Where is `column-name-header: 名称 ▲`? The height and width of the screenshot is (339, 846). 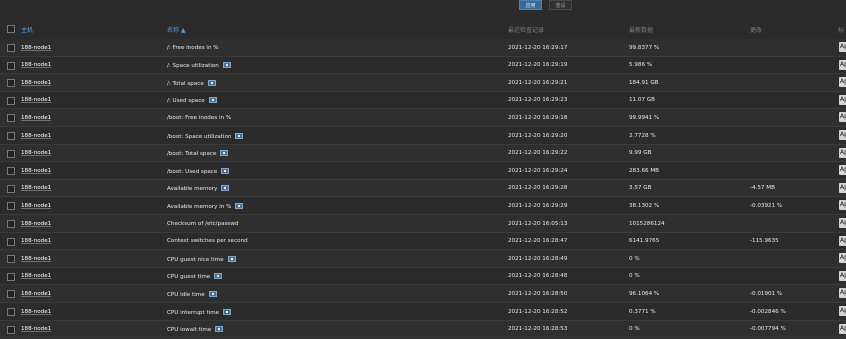
column-name-header: 名称 ▲ is located at coordinates (176, 29).